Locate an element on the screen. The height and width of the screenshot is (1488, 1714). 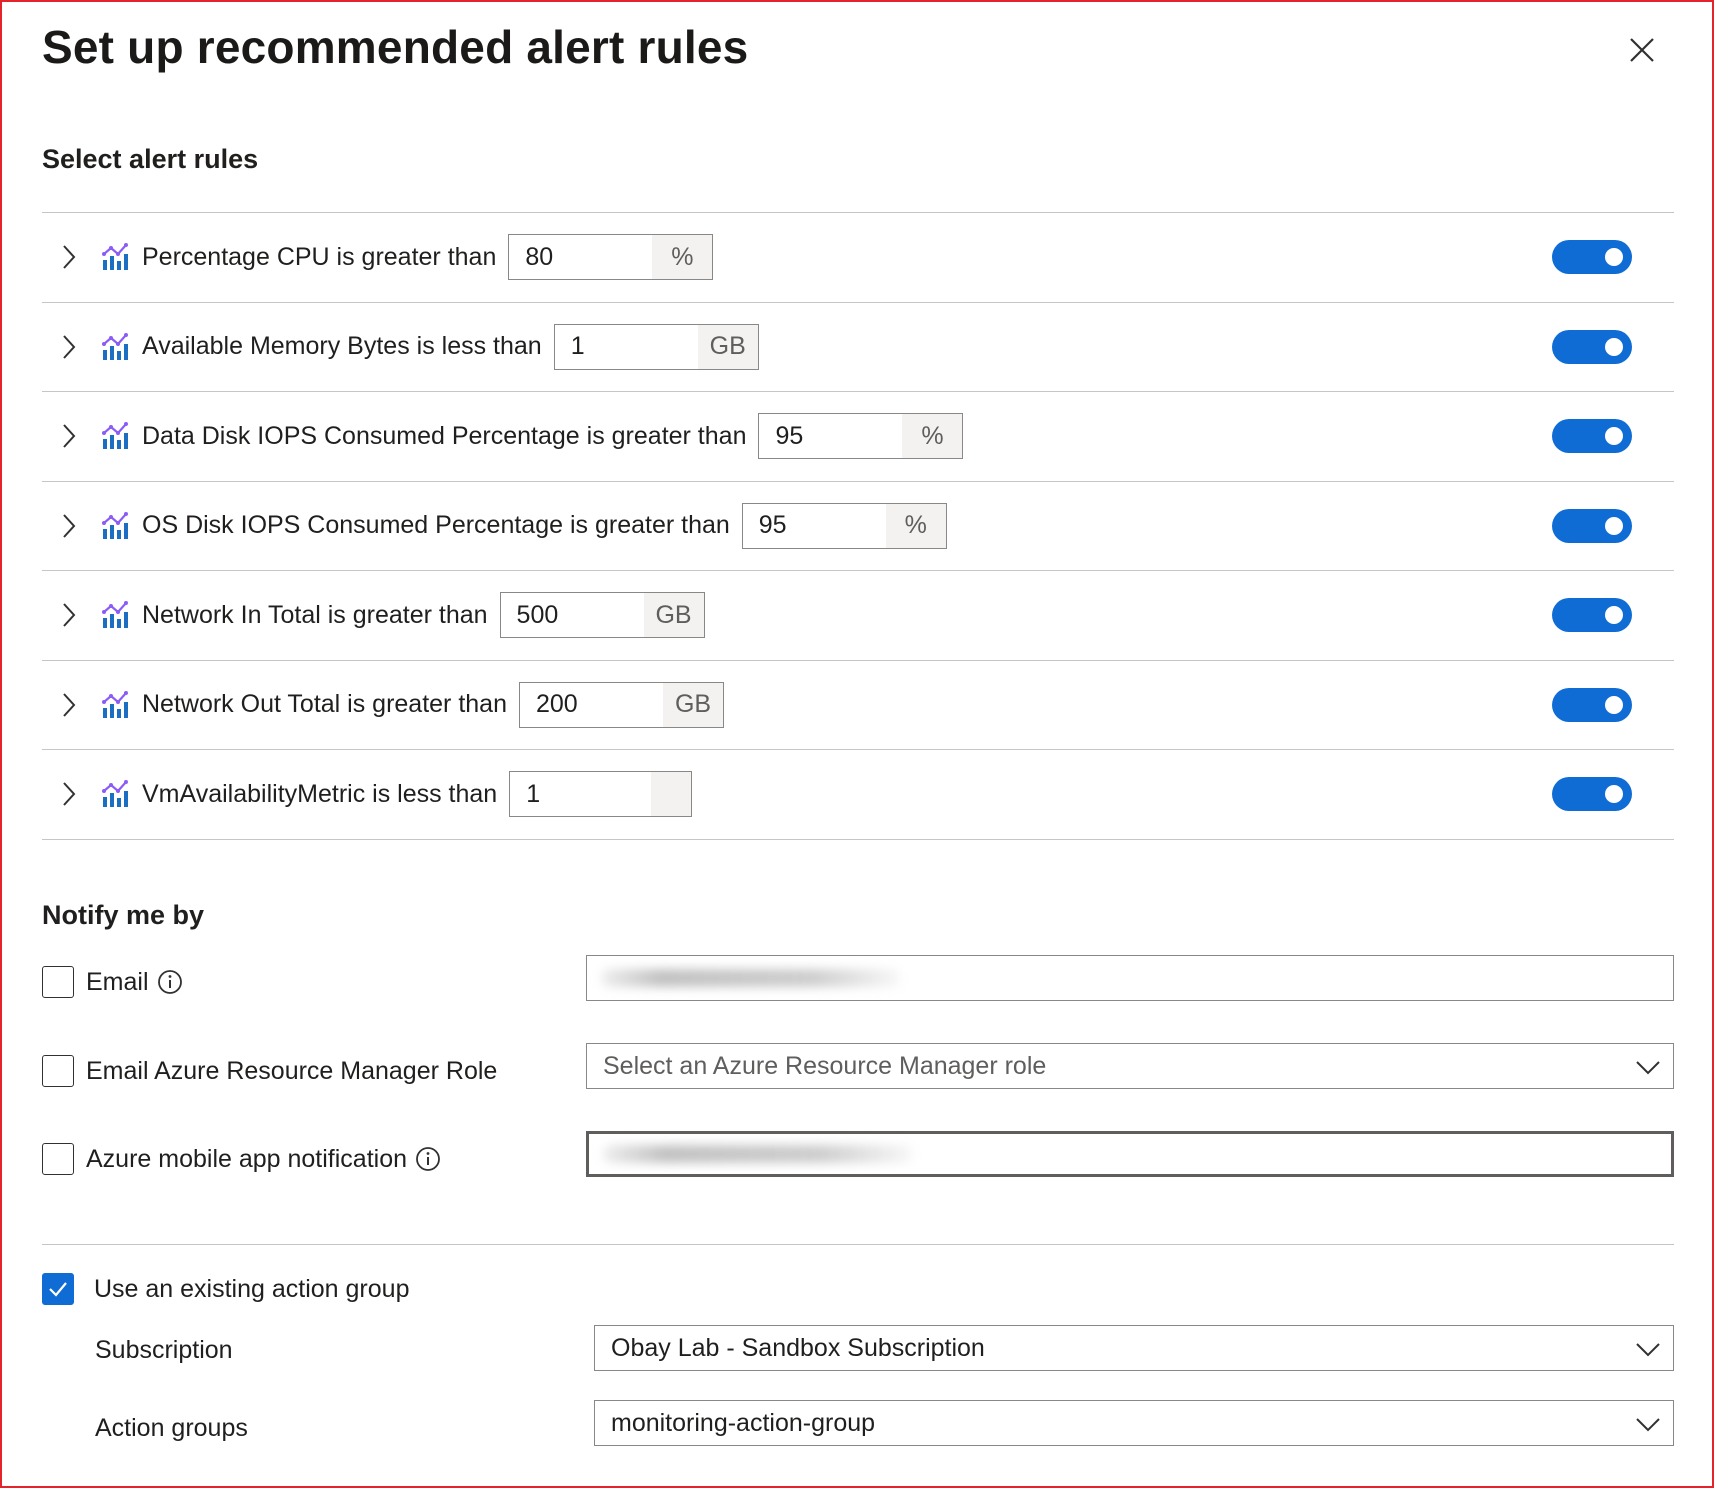
mobile-account-input is located at coordinates (1130, 1154).